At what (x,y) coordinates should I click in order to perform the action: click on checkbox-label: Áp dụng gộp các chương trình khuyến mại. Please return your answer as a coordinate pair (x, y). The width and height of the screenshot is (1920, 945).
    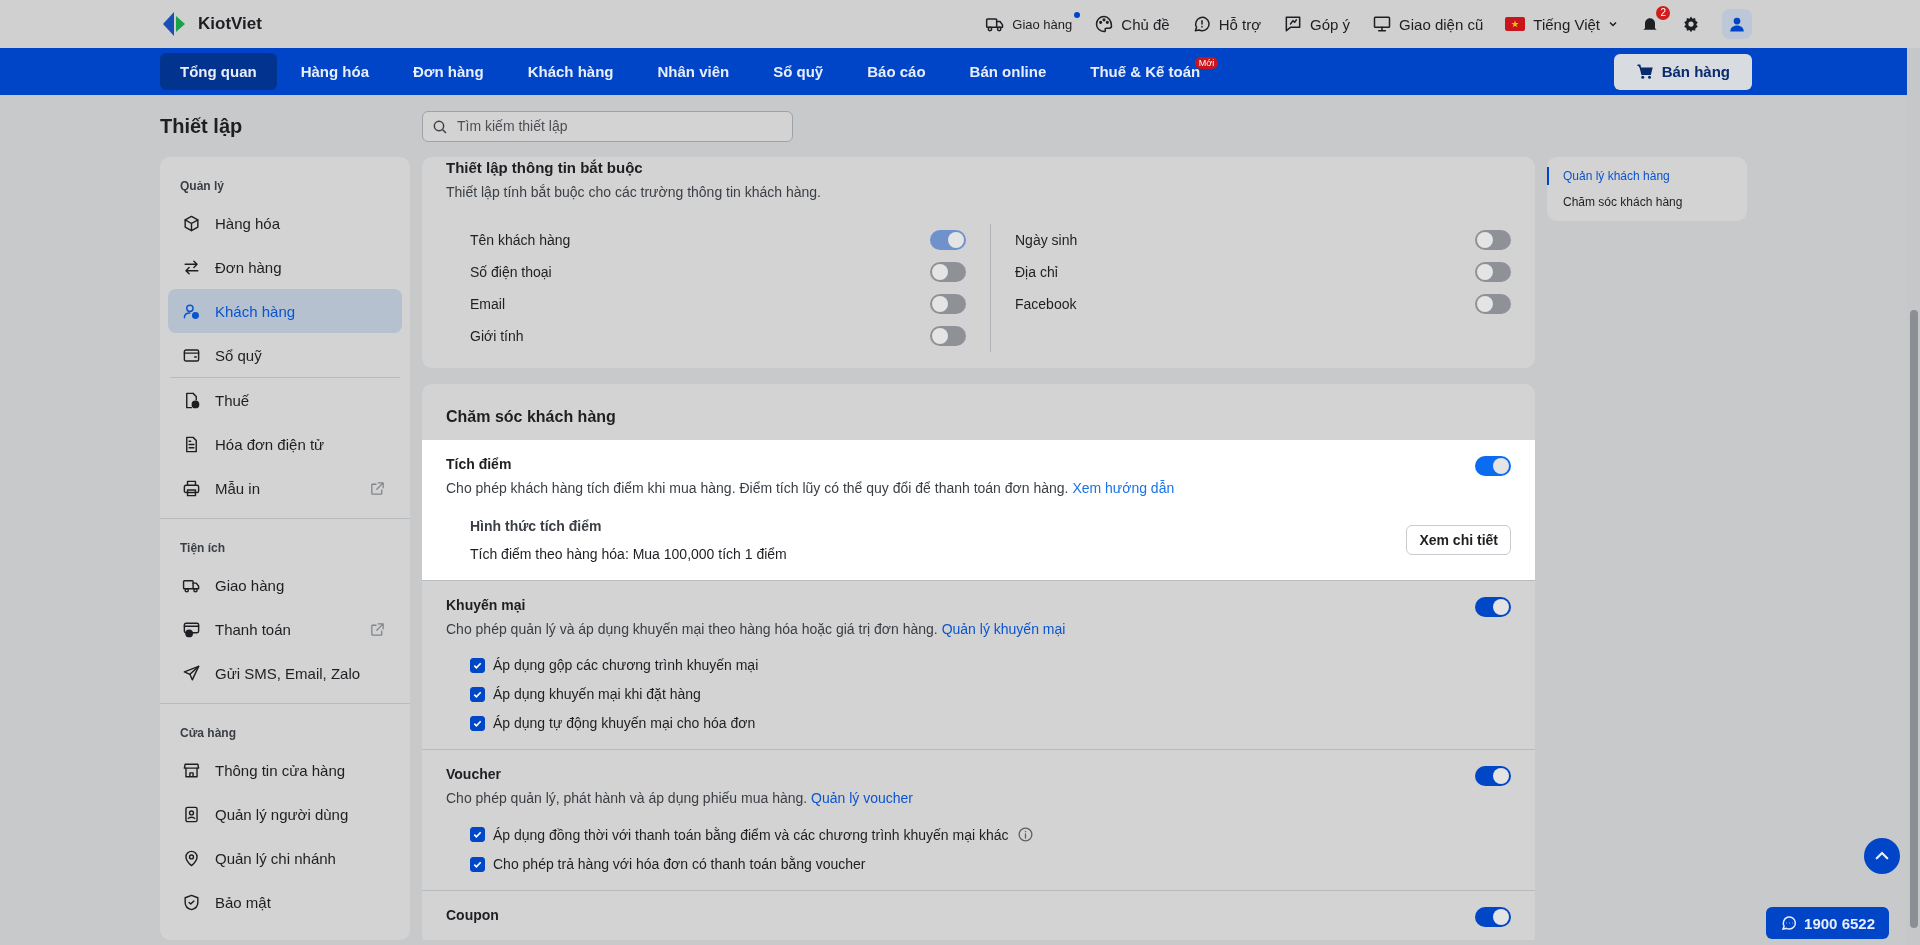
    Looking at the image, I should click on (626, 665).